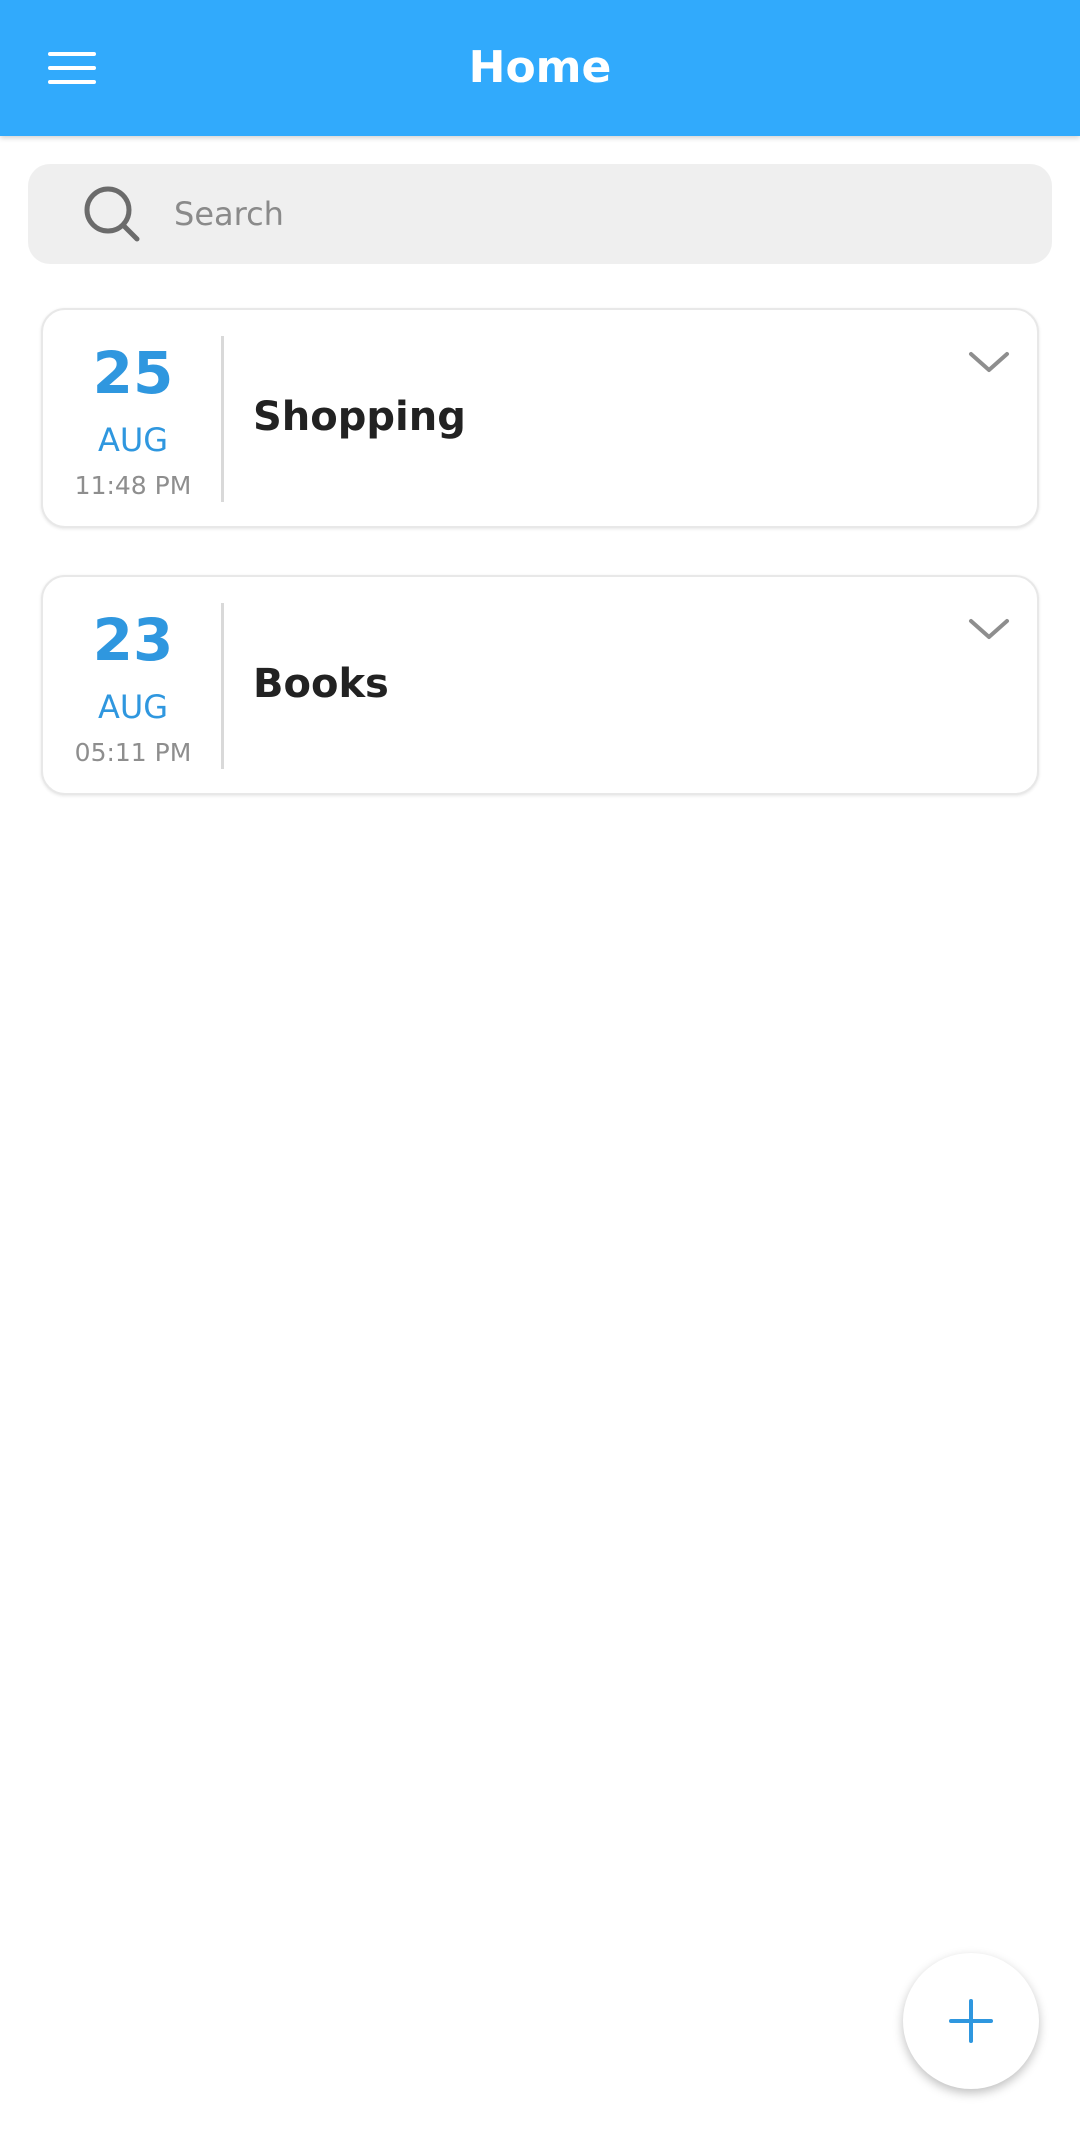 Image resolution: width=1080 pixels, height=2131 pixels. I want to click on plus-icon, so click(971, 2021).